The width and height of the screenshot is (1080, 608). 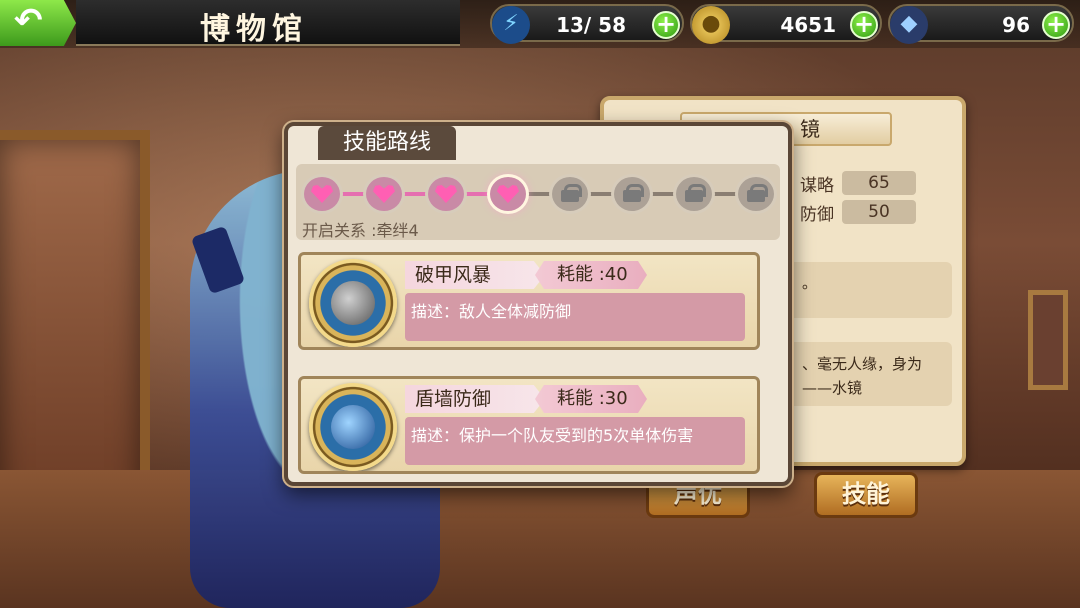 What do you see at coordinates (1048, 340) in the screenshot?
I see `wall-small-frame` at bounding box center [1048, 340].